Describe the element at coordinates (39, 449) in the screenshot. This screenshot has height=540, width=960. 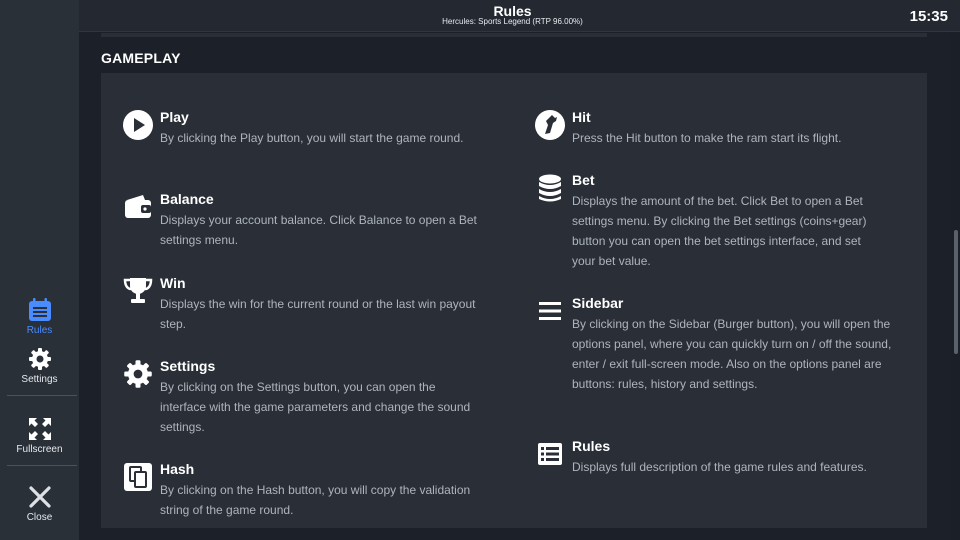
I see `fullscreen-label: Fullscreen` at that location.